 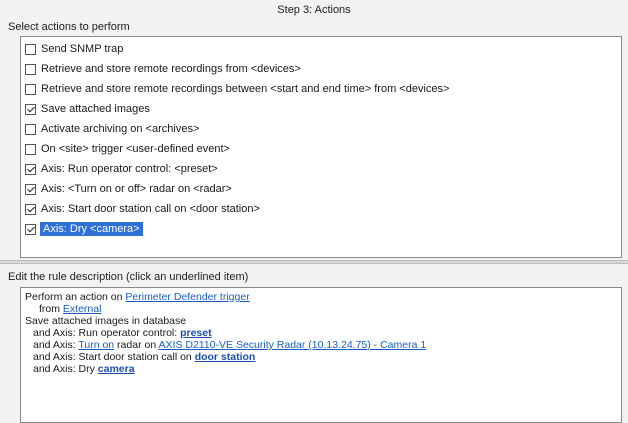 I want to click on action-label: Save attached images, so click(x=95, y=109).